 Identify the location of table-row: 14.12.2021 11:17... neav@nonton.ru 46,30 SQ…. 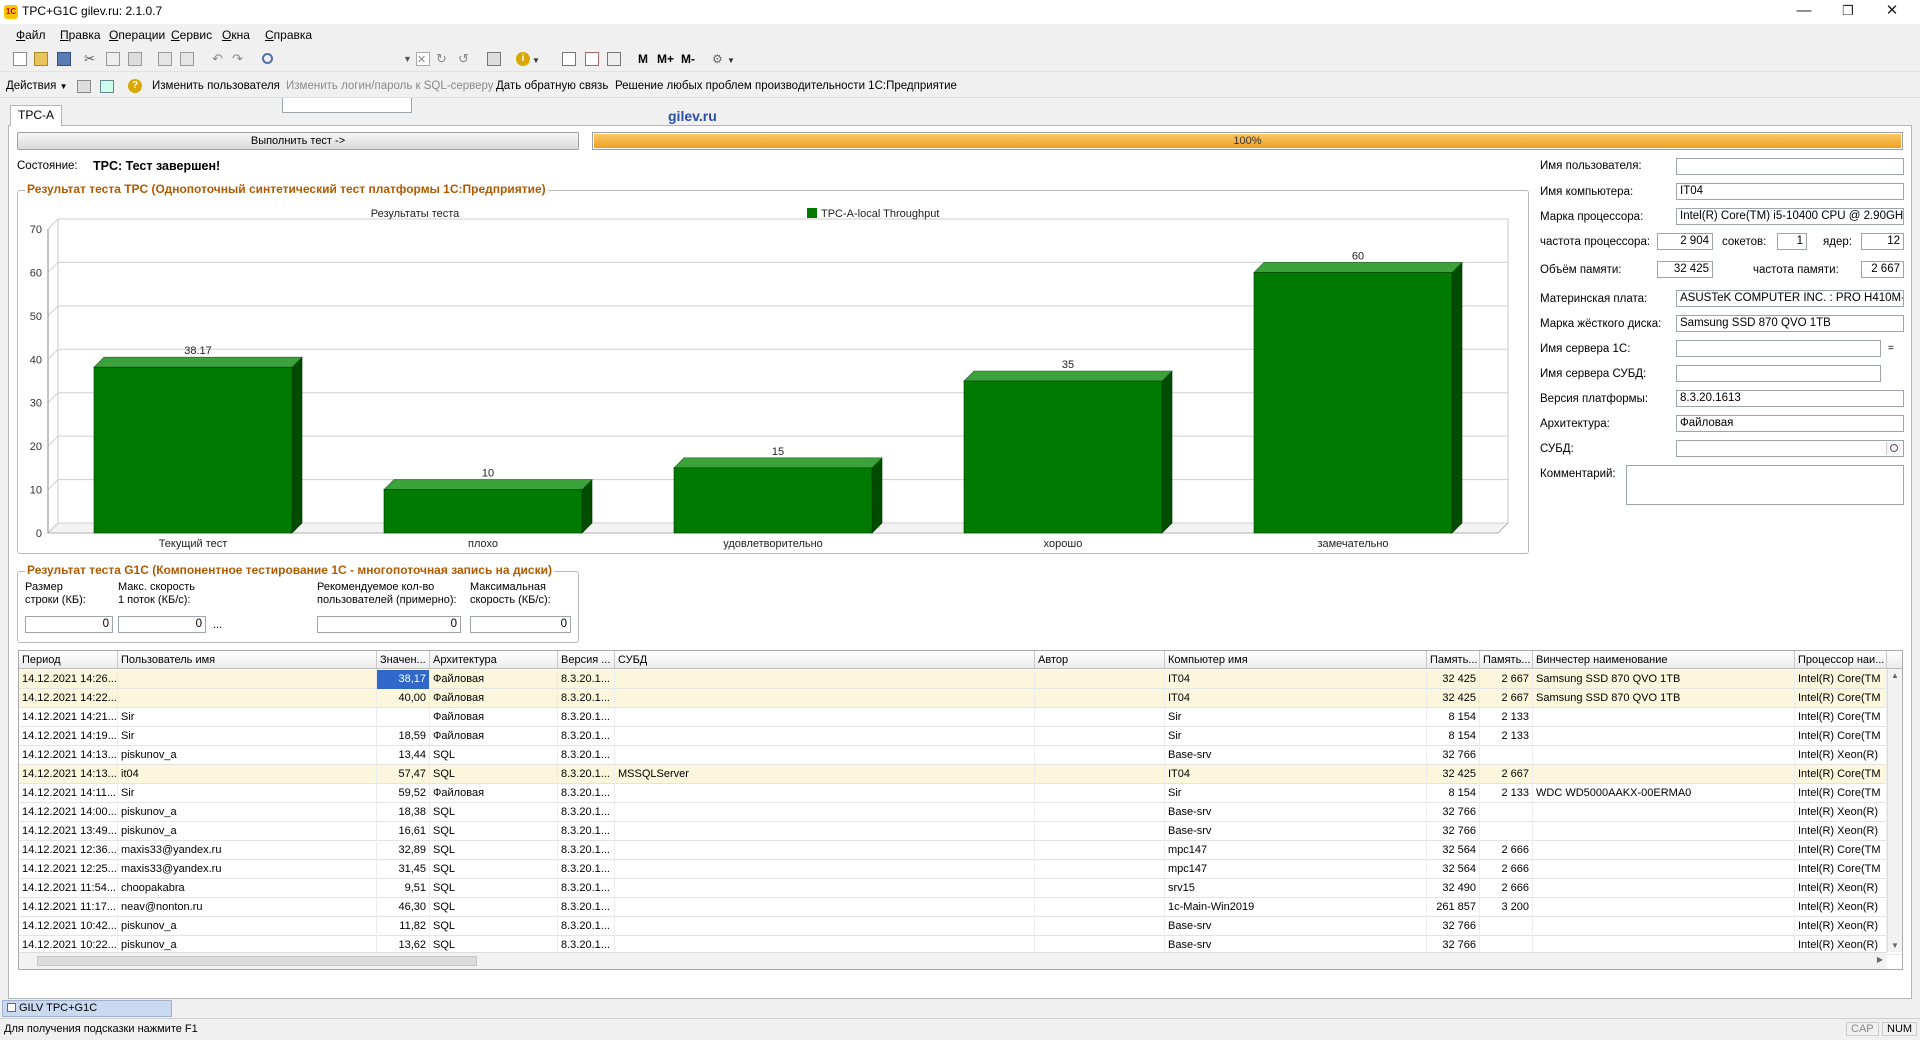
(960, 907).